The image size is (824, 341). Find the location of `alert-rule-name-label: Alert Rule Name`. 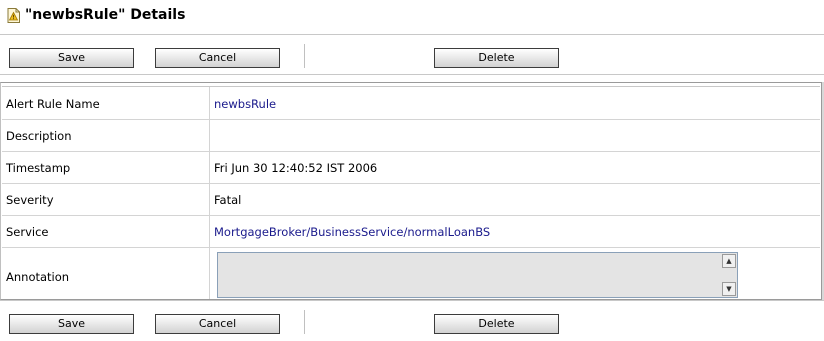

alert-rule-name-label: Alert Rule Name is located at coordinates (53, 104).